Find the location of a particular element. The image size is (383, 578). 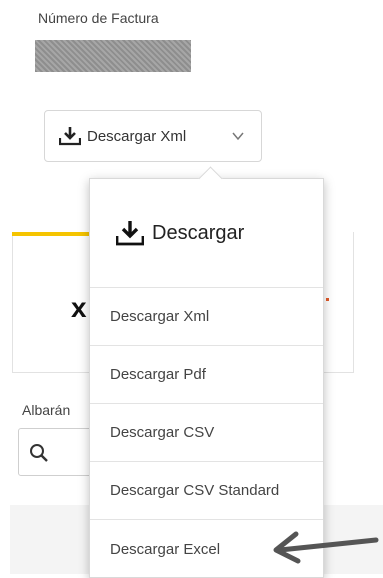

menu-item-download-pdf: Descargar Pdf is located at coordinates (206, 375).